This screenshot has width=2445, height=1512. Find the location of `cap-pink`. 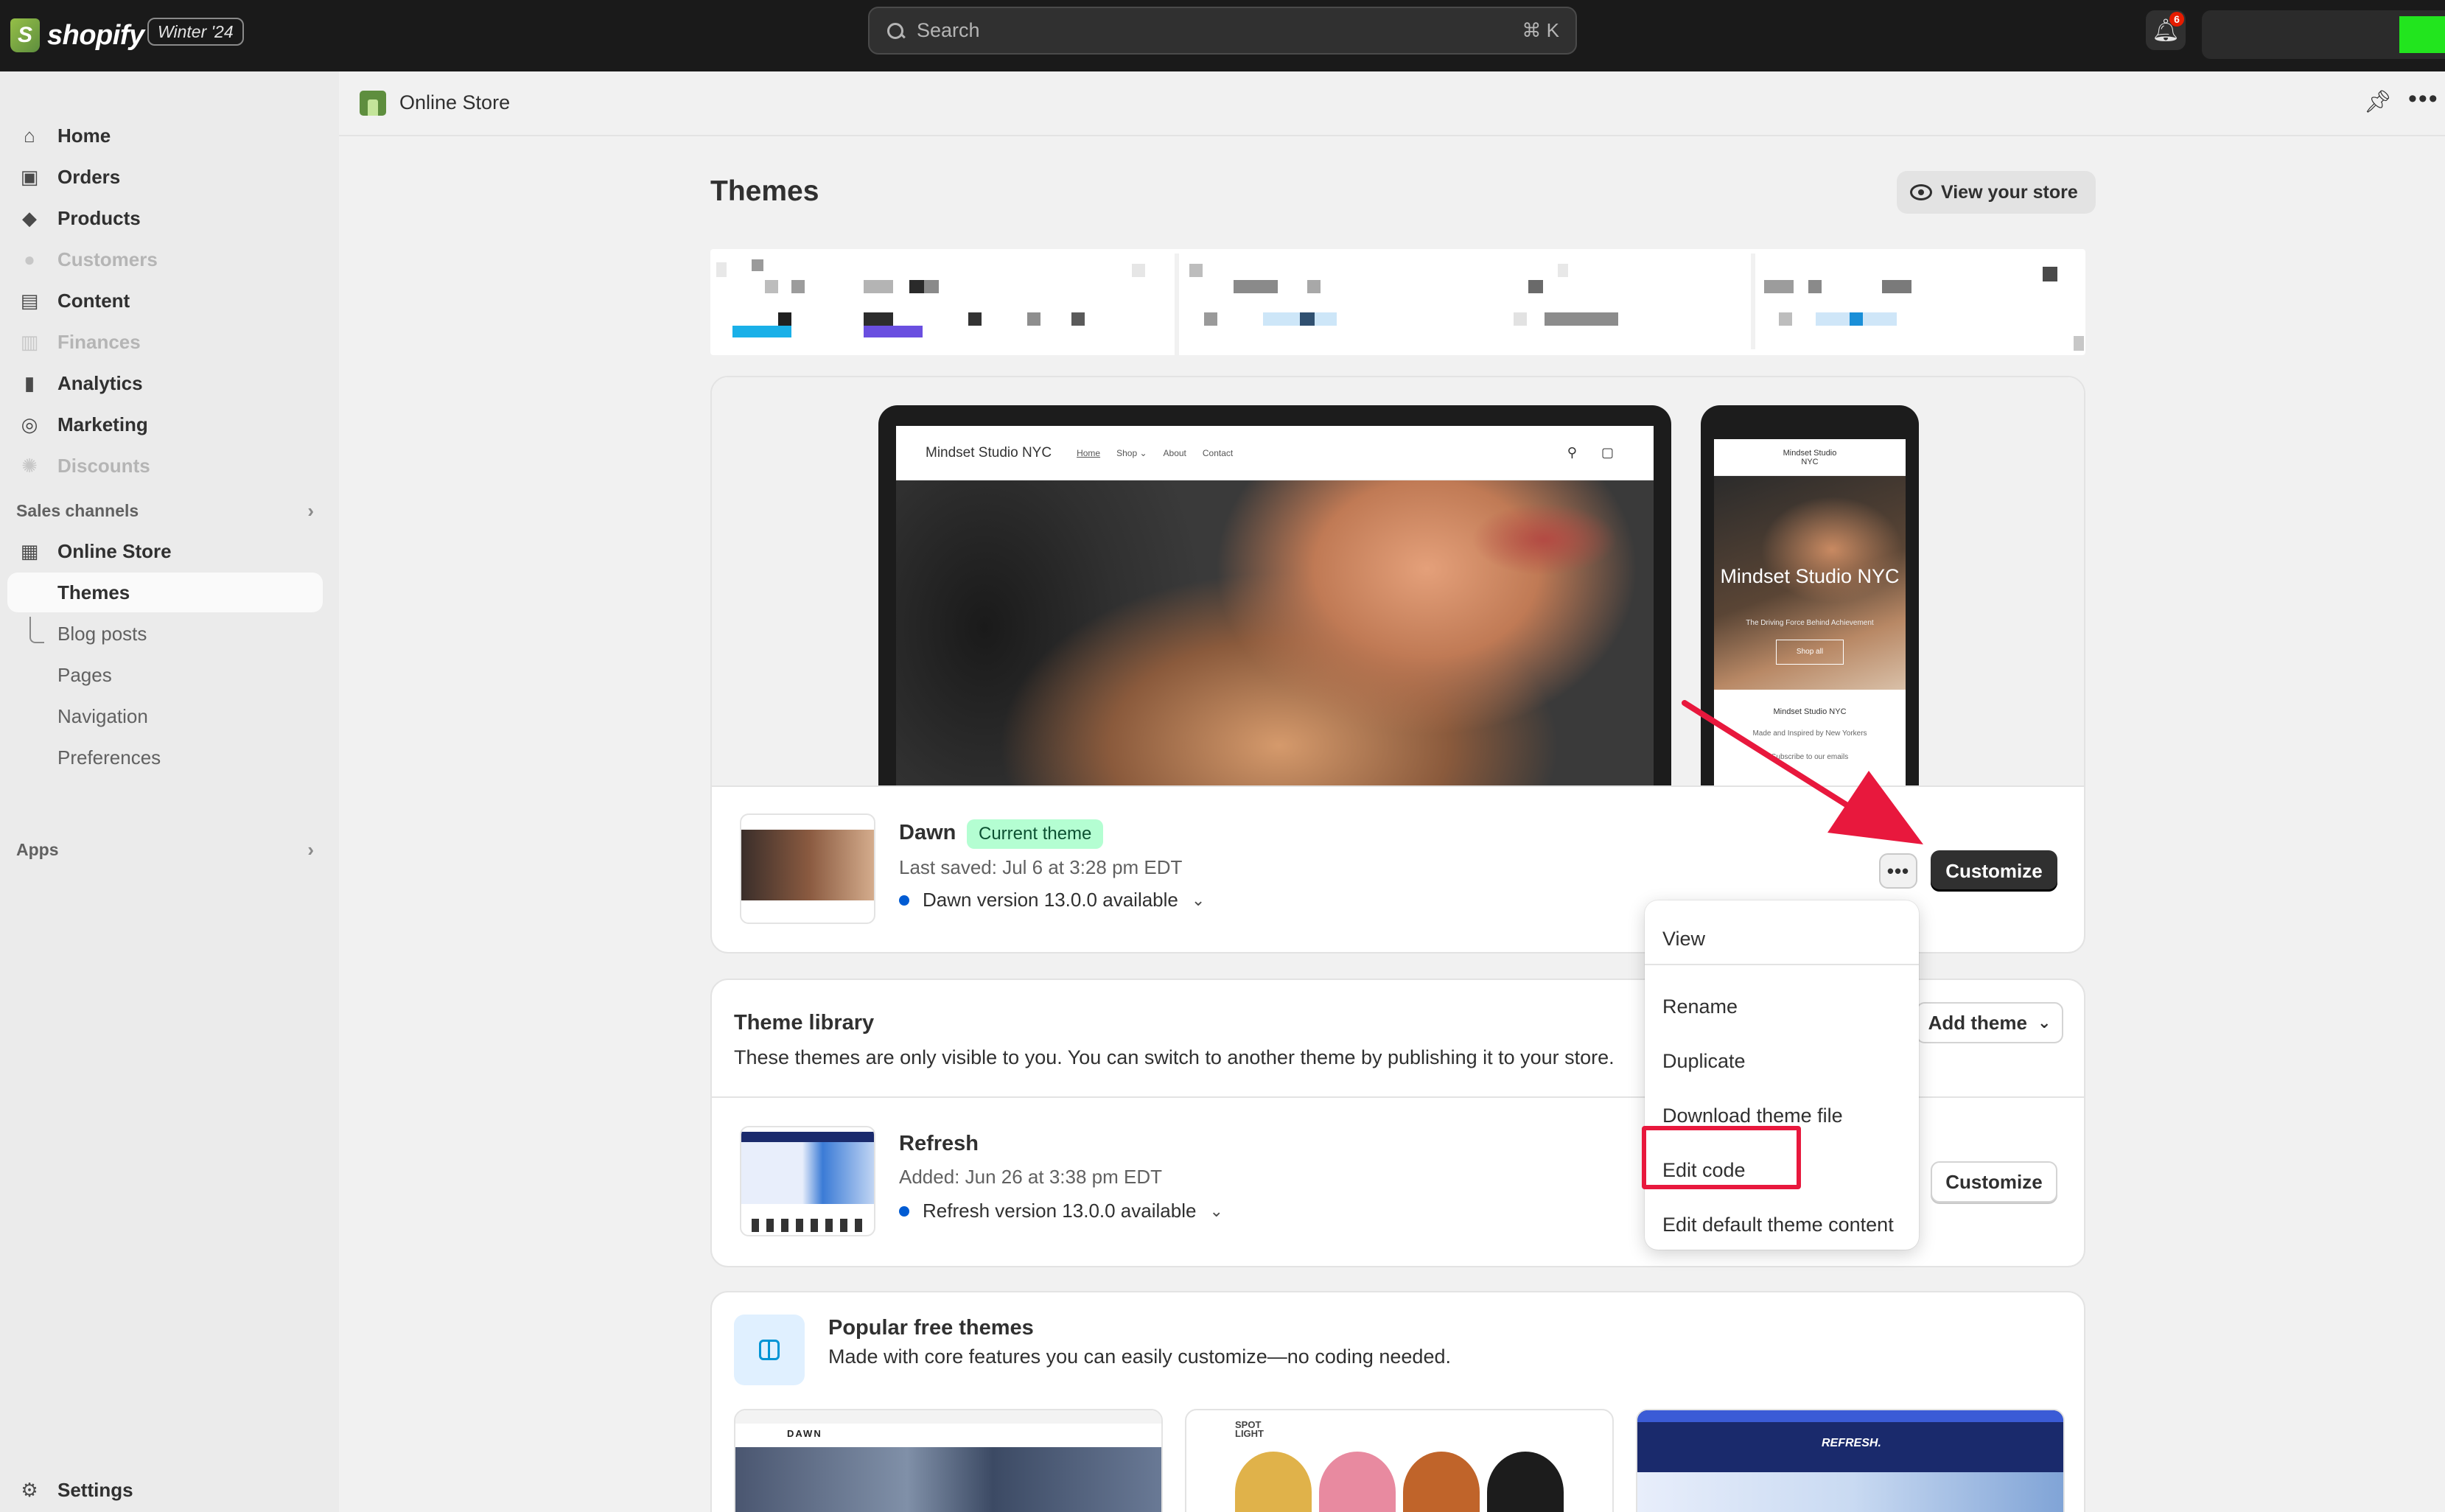

cap-pink is located at coordinates (1357, 1482).